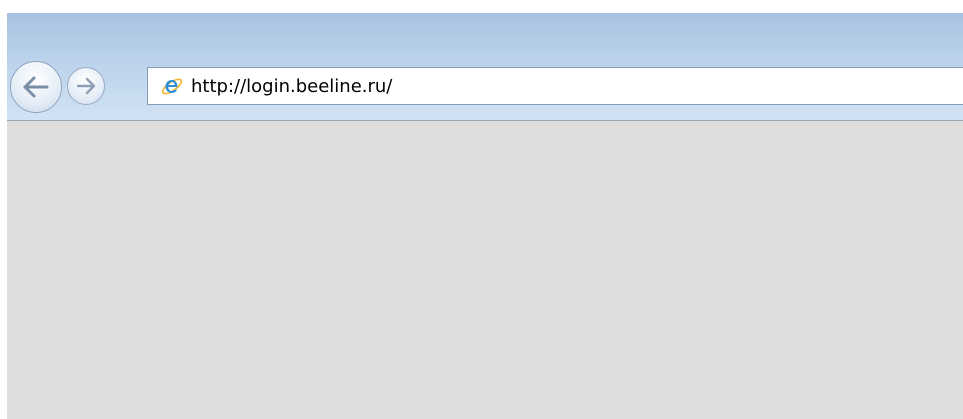  I want to click on address-bar: http://login.beeline.ru/, so click(555, 86).